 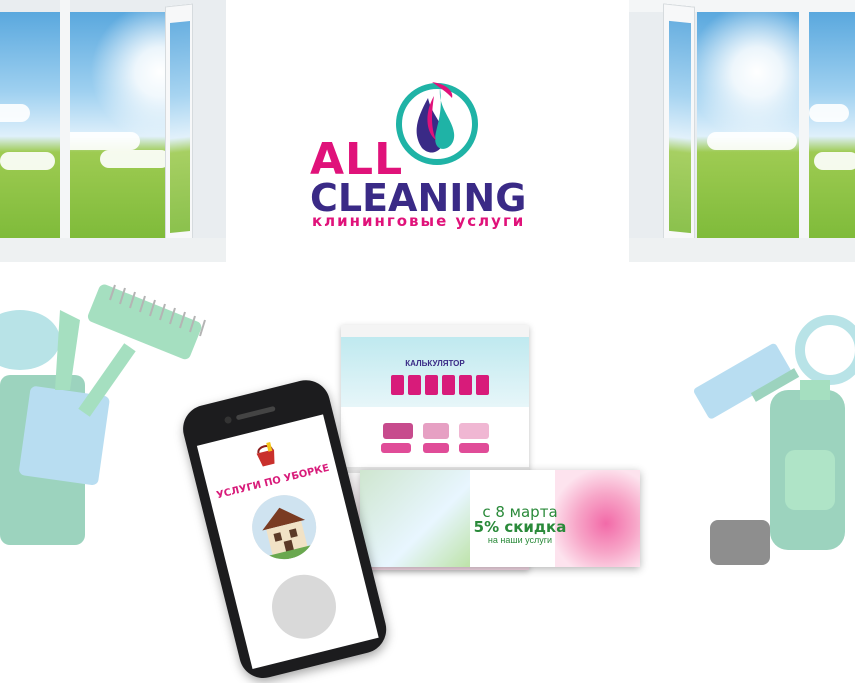 What do you see at coordinates (774, 440) in the screenshot?
I see `cleaning-tools-right-image` at bounding box center [774, 440].